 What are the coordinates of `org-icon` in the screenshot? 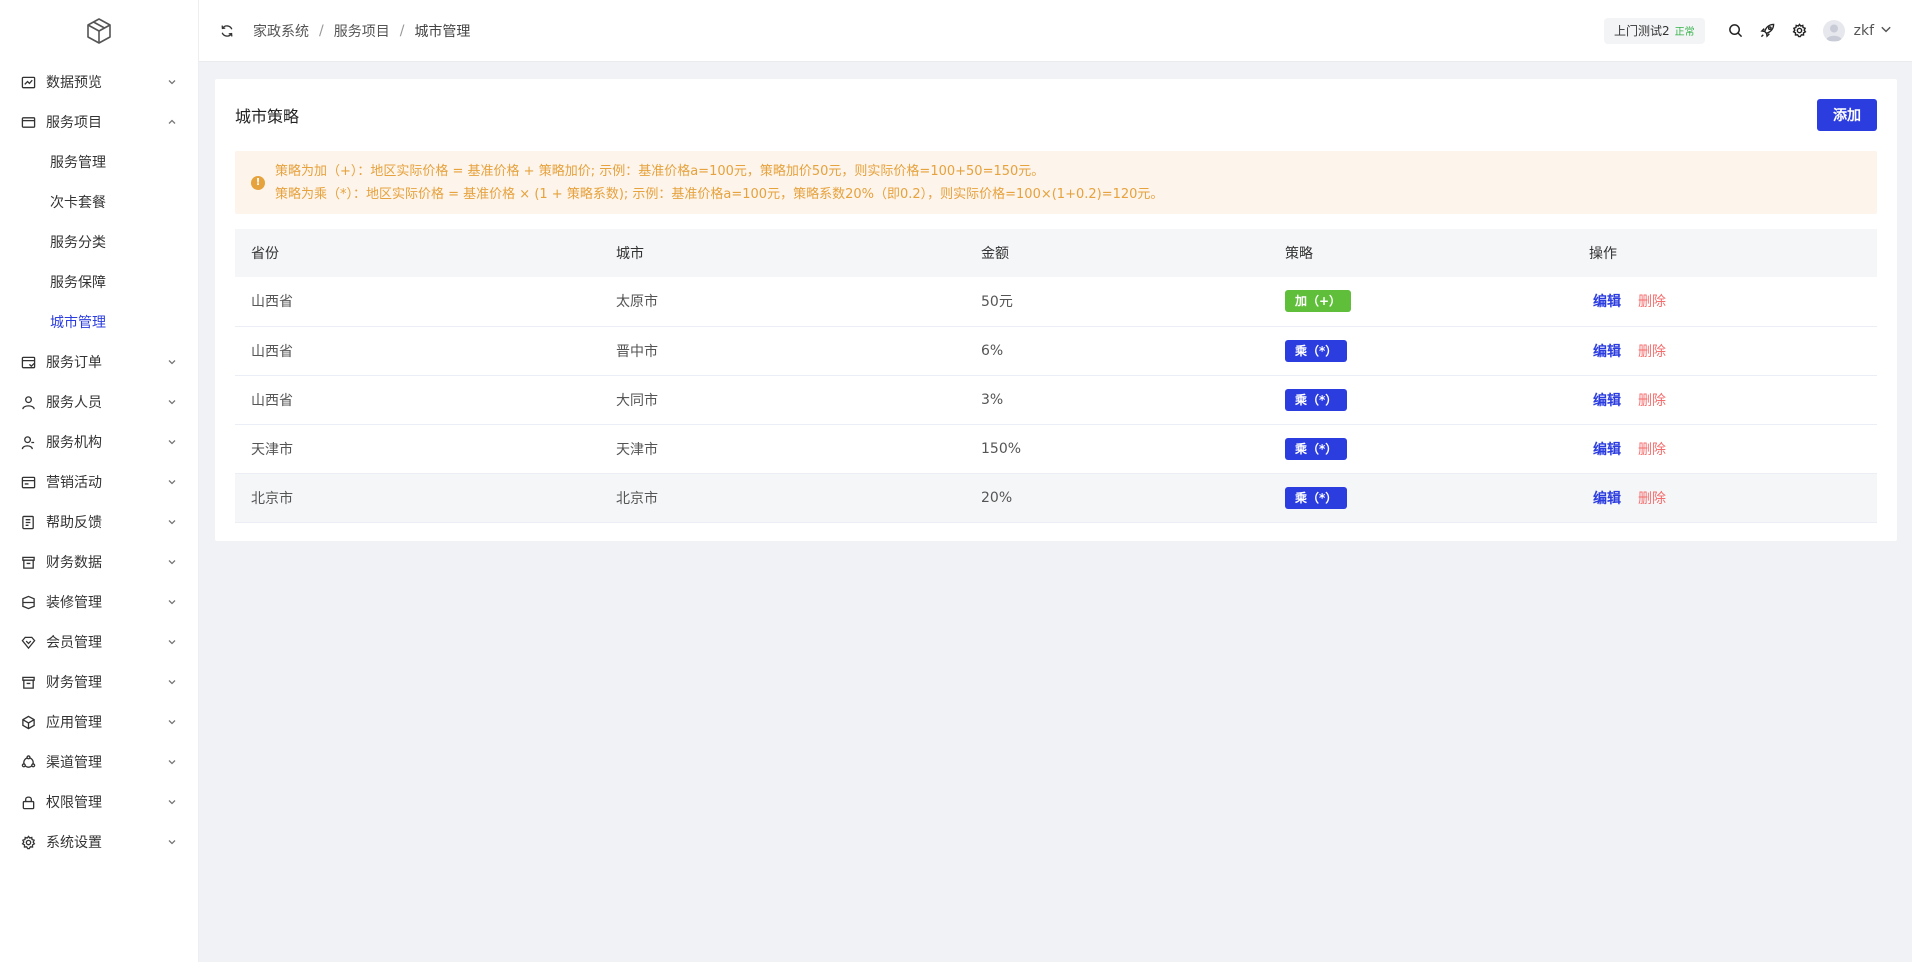 It's located at (28, 442).